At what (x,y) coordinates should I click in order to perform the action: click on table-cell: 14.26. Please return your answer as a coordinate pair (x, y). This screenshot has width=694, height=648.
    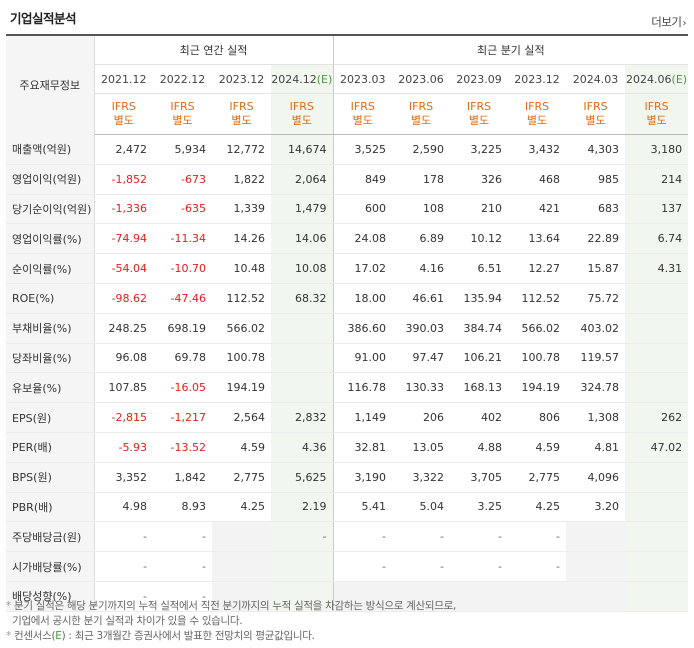
    Looking at the image, I should click on (241, 239).